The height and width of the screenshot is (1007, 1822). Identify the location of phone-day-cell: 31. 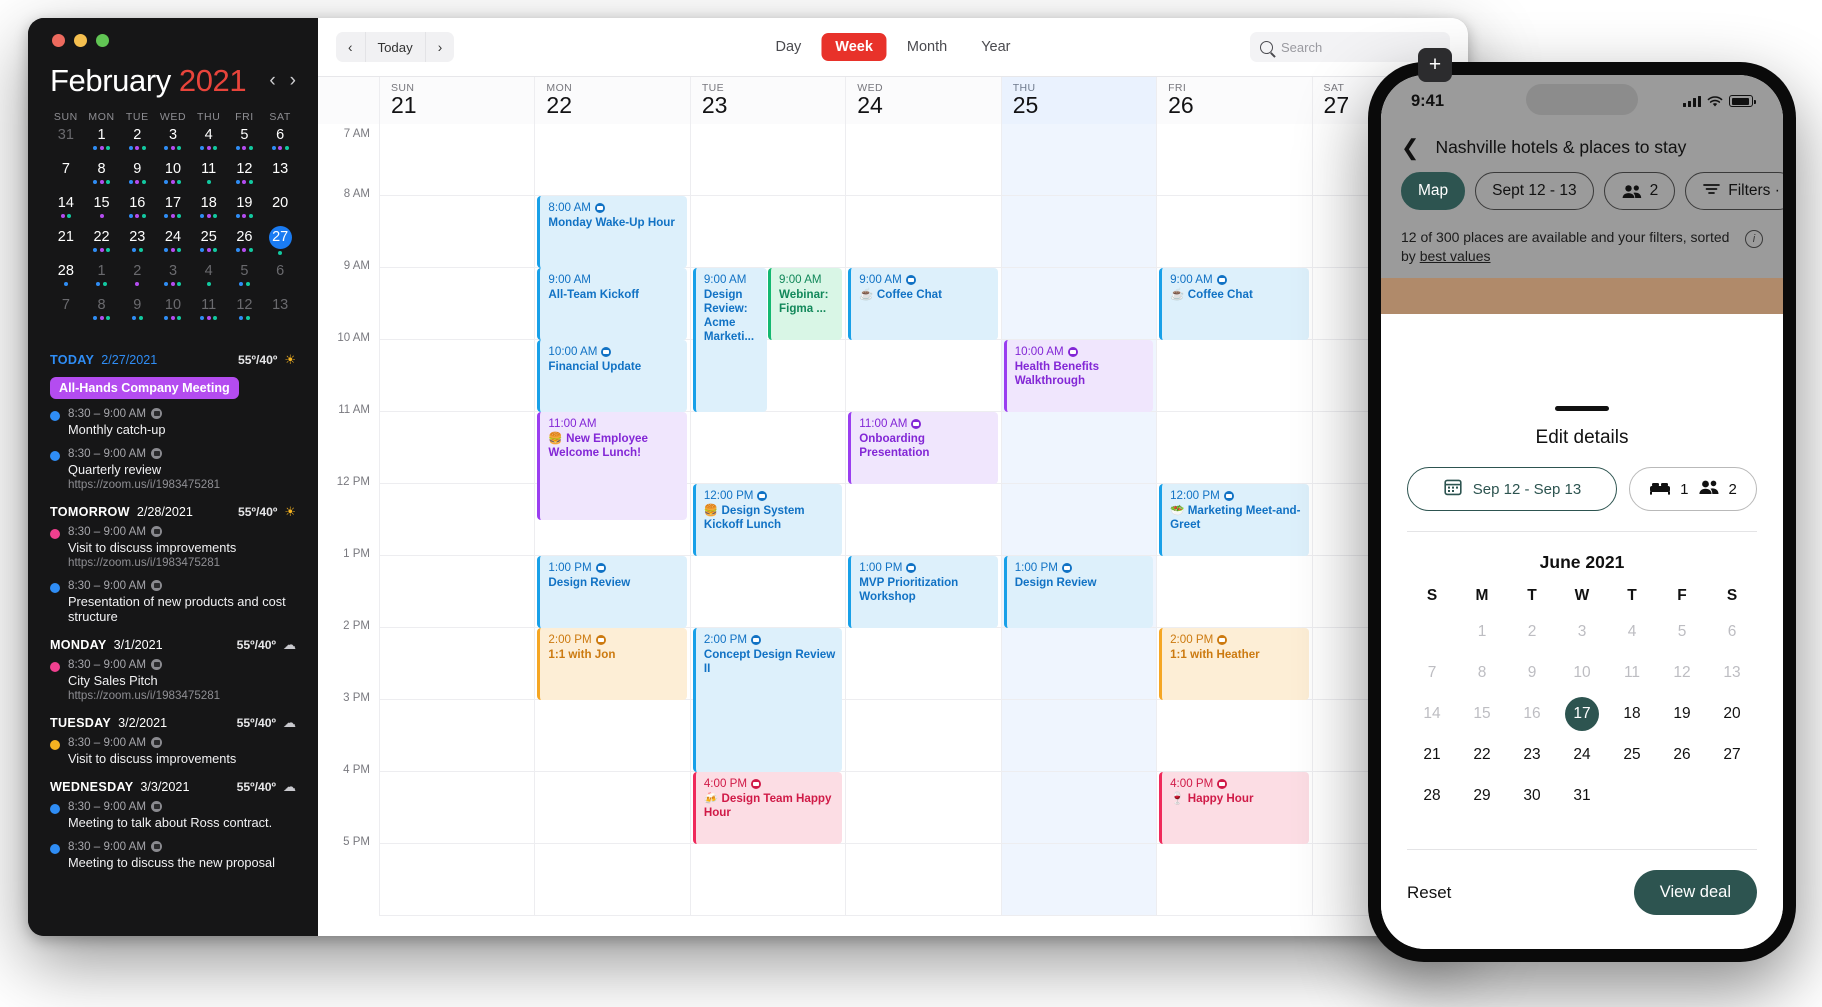
(1582, 795).